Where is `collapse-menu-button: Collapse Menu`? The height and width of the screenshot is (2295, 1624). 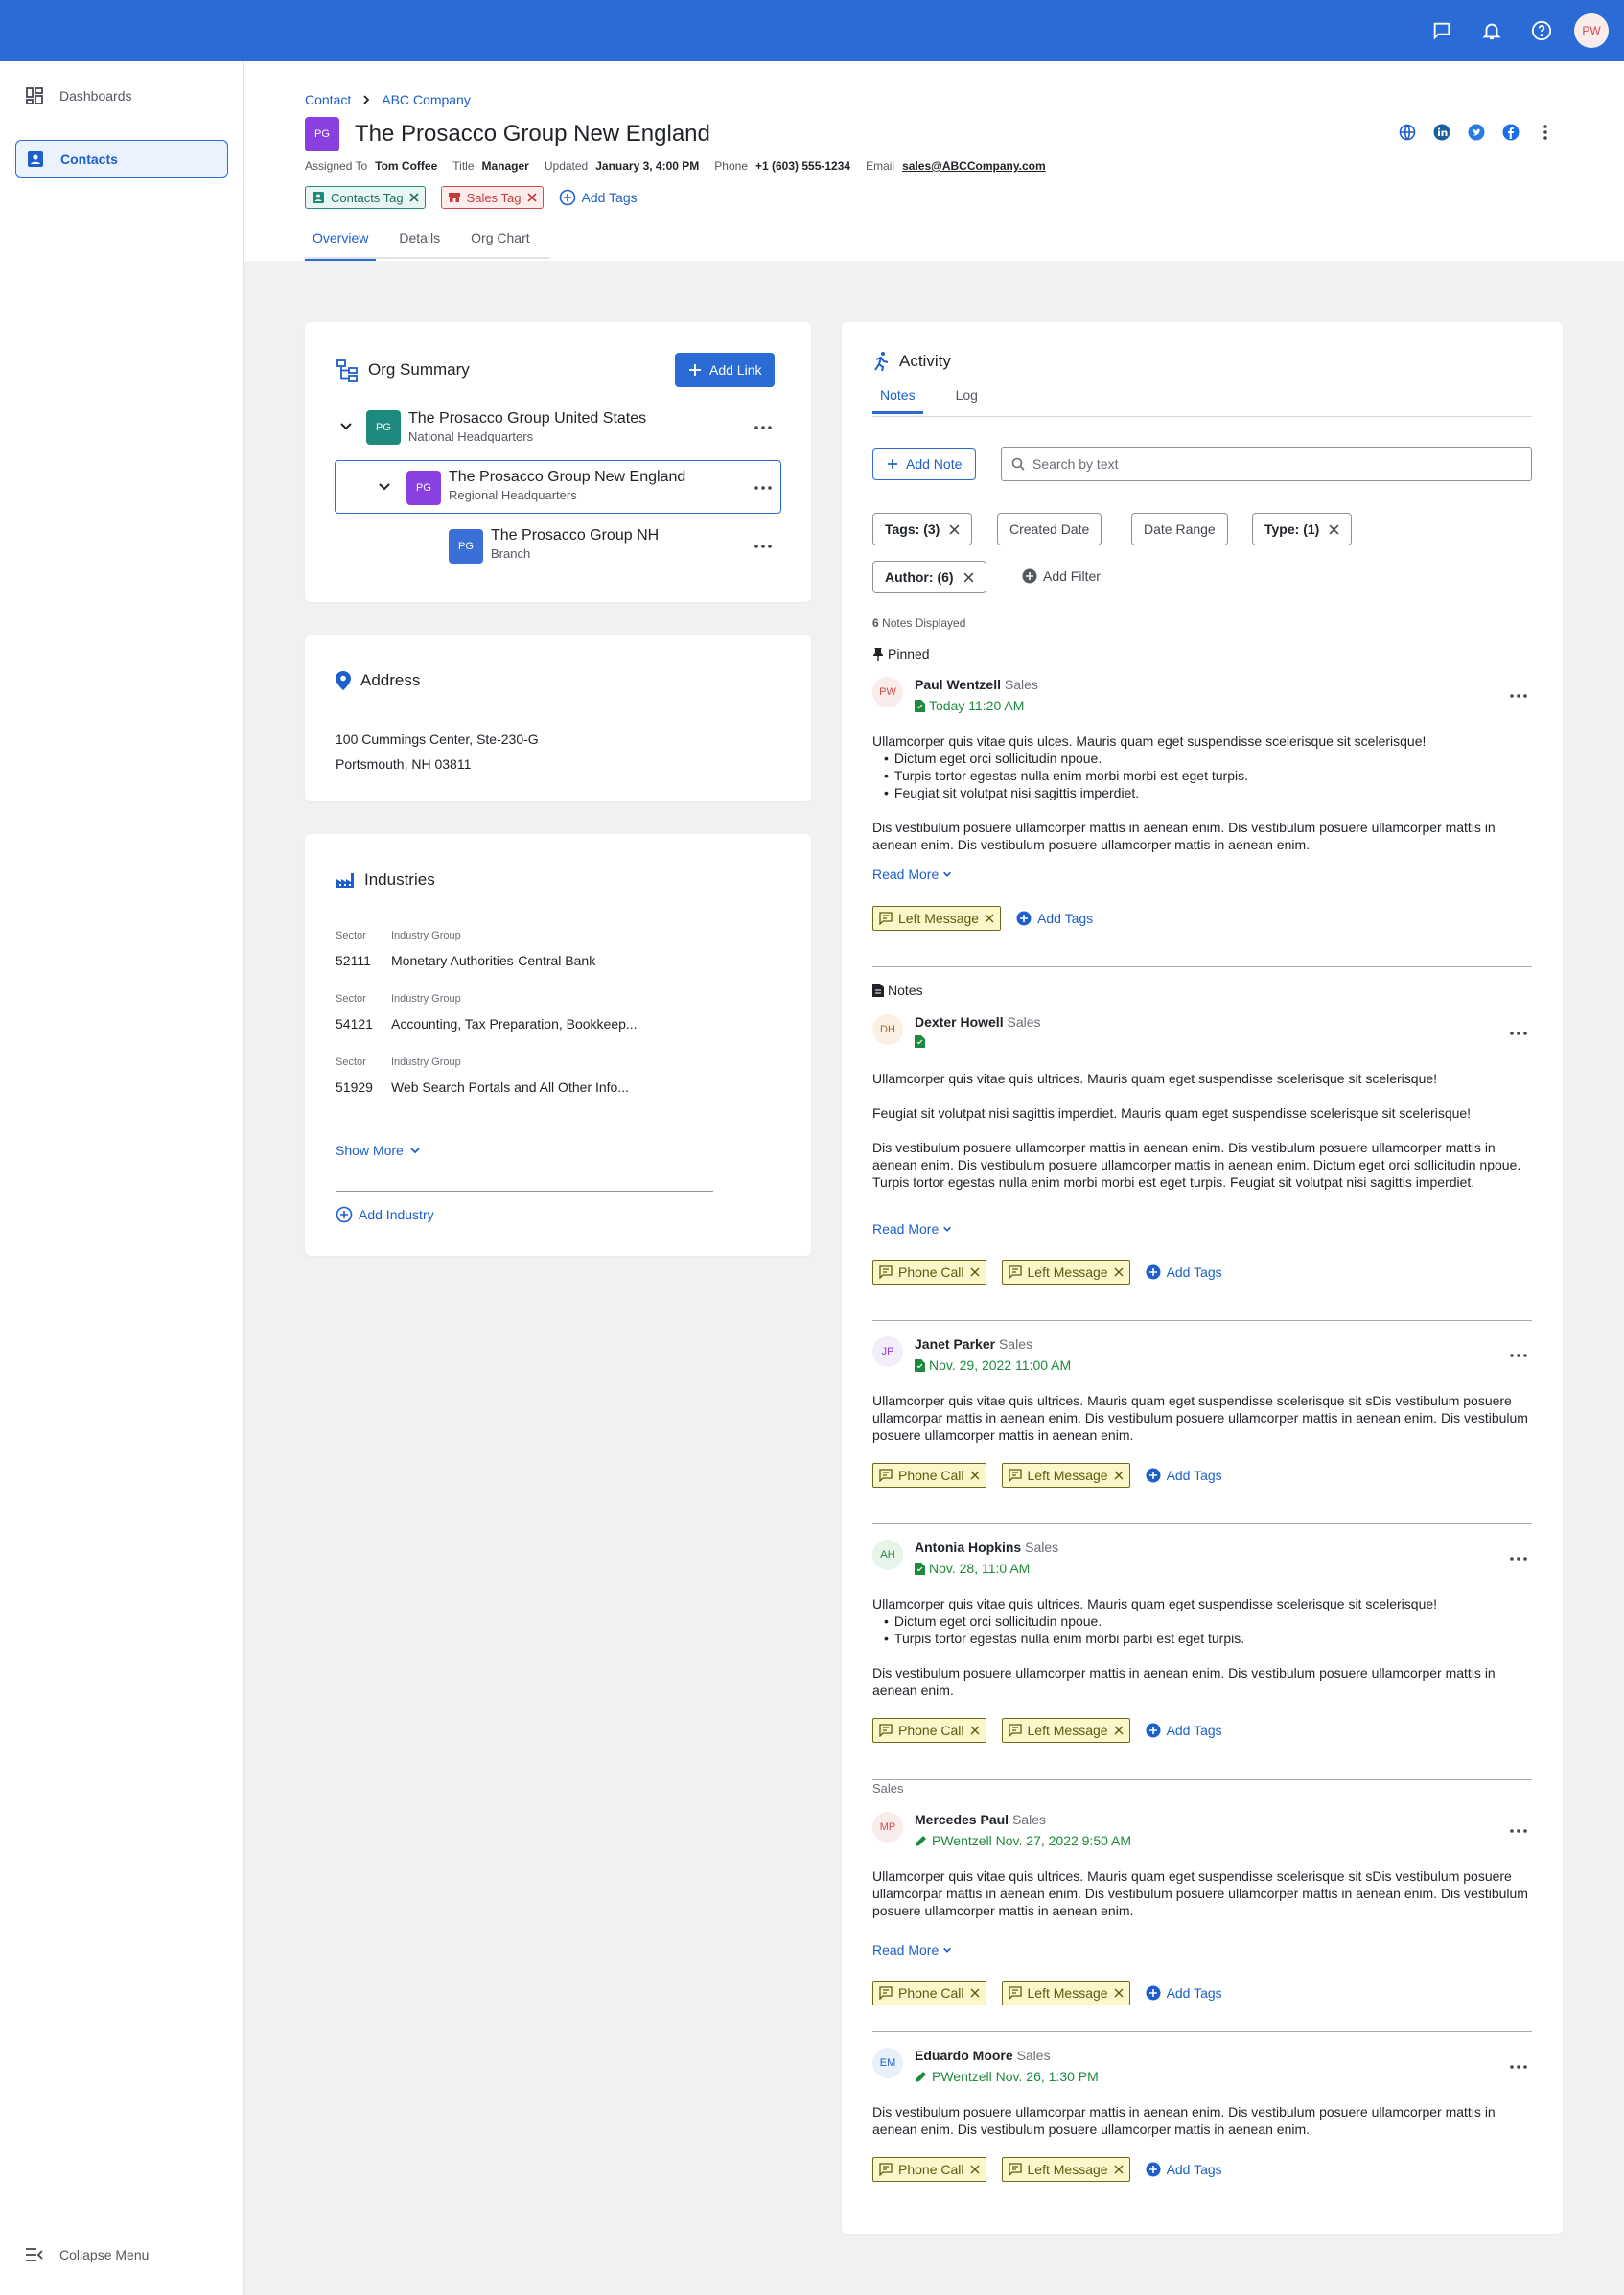
collapse-menu-button: Collapse Menu is located at coordinates (87, 2255).